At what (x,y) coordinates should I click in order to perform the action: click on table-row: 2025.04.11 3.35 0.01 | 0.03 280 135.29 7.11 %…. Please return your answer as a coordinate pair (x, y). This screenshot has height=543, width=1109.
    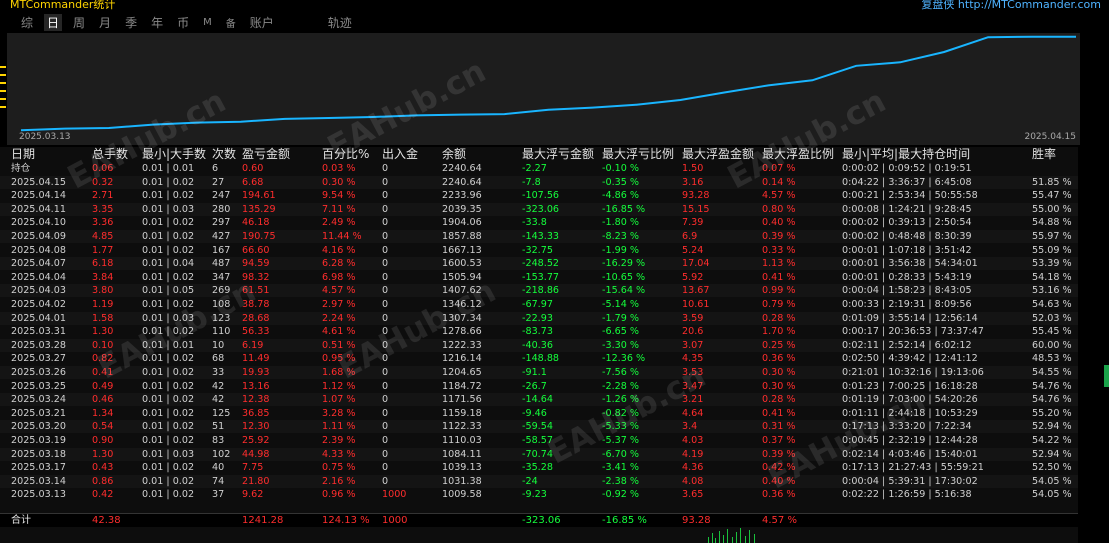
    Looking at the image, I should click on (539, 209).